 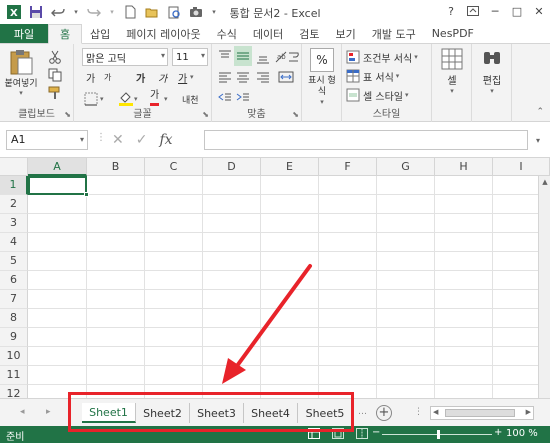 What do you see at coordinates (86, 194) in the screenshot?
I see `fill-handle` at bounding box center [86, 194].